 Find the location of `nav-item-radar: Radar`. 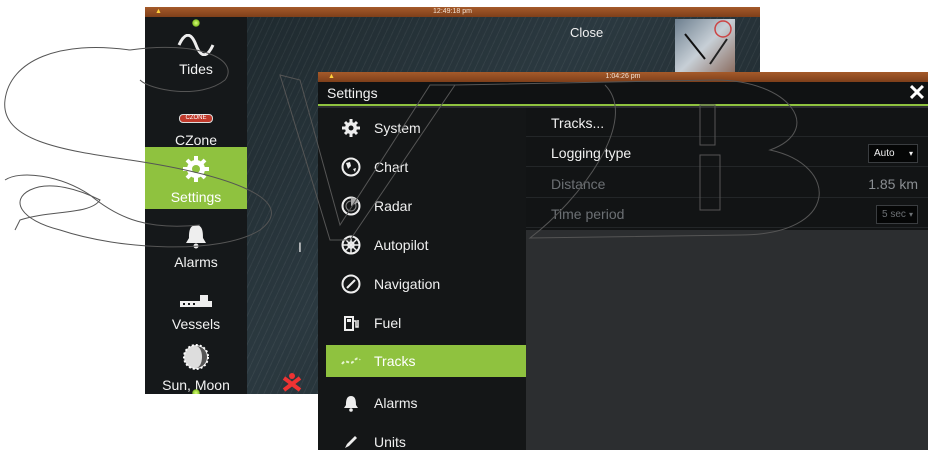

nav-item-radar: Radar is located at coordinates (426, 206).